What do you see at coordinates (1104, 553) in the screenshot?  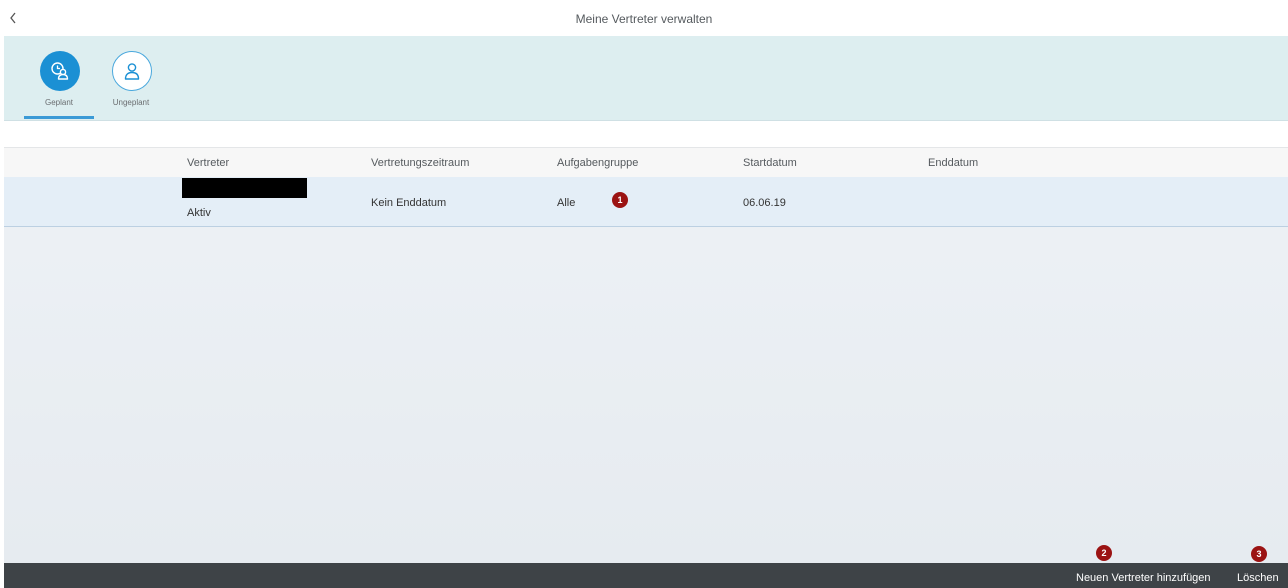 I see `annotation-marker-2: 2` at bounding box center [1104, 553].